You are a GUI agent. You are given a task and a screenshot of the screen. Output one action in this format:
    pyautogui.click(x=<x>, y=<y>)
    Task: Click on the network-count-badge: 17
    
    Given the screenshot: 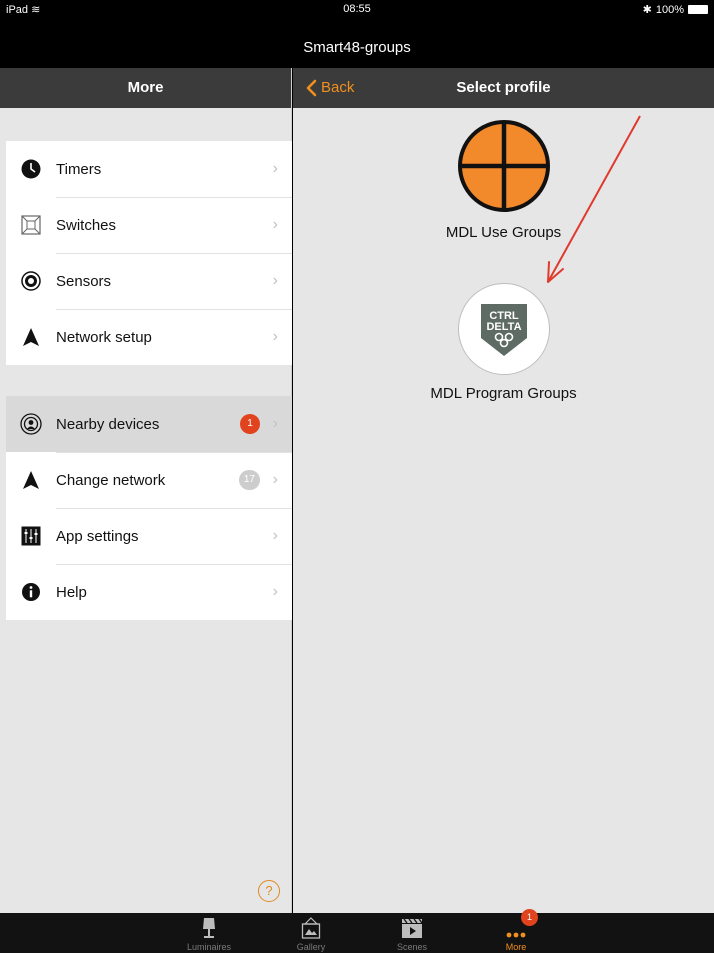 What is the action you would take?
    pyautogui.click(x=249, y=480)
    